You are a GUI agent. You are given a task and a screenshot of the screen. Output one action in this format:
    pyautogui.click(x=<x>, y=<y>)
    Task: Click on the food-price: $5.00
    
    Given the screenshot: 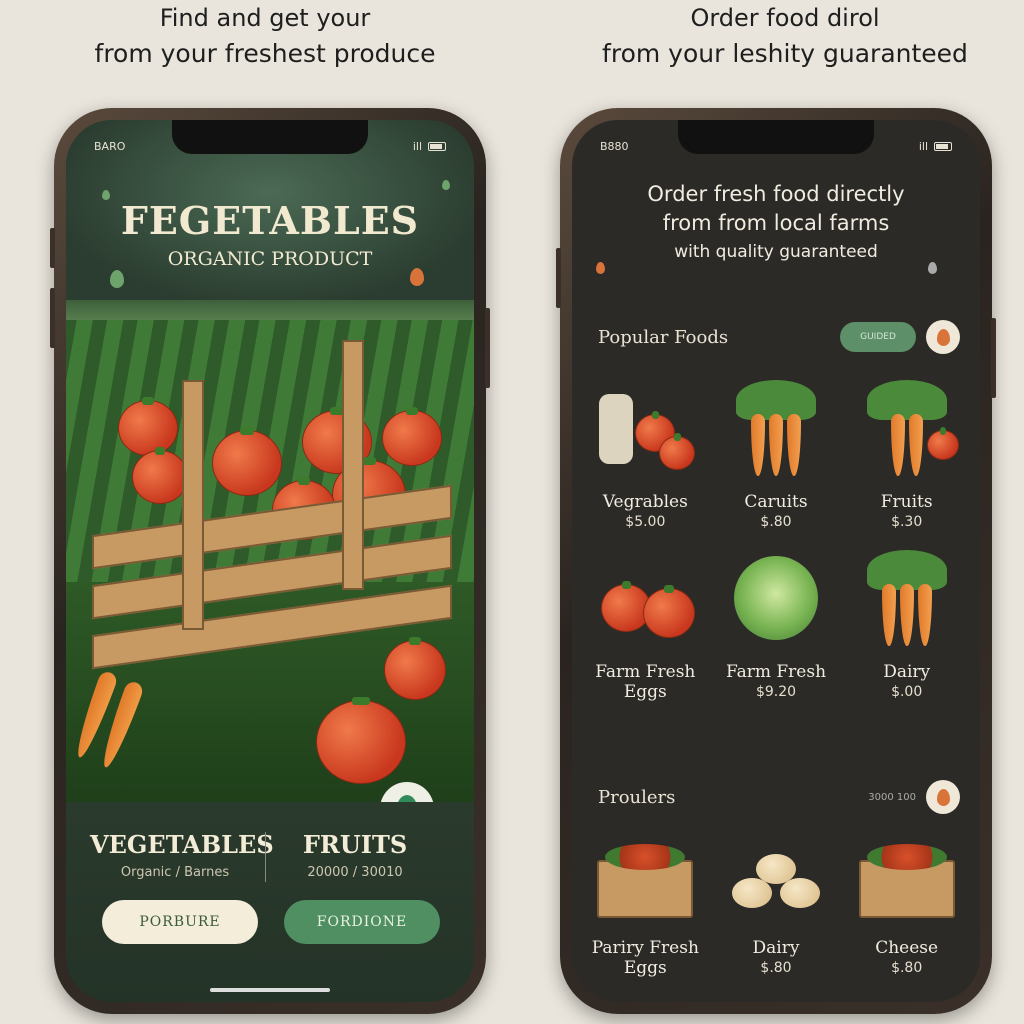 What is the action you would take?
    pyautogui.click(x=645, y=522)
    